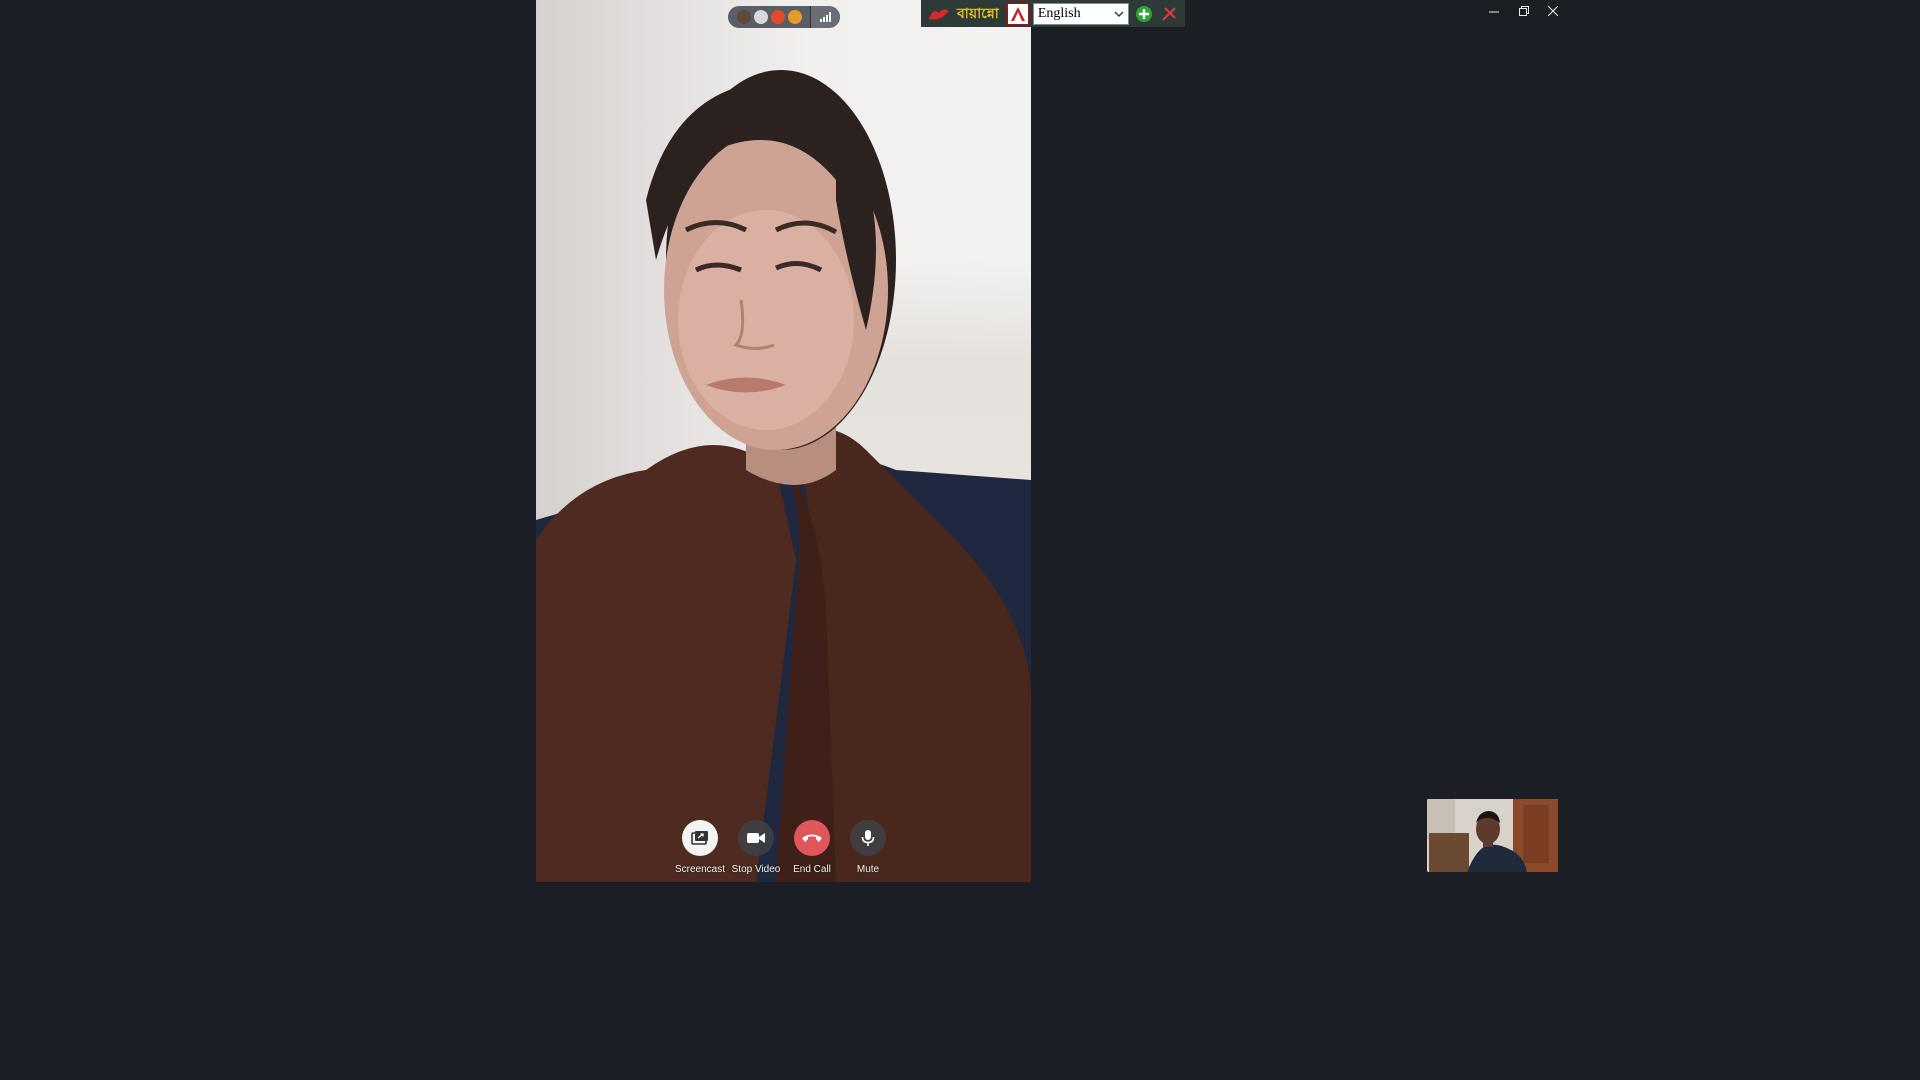 Image resolution: width=1920 pixels, height=1080 pixels. What do you see at coordinates (1119, 14) in the screenshot?
I see `chevron-down-icon` at bounding box center [1119, 14].